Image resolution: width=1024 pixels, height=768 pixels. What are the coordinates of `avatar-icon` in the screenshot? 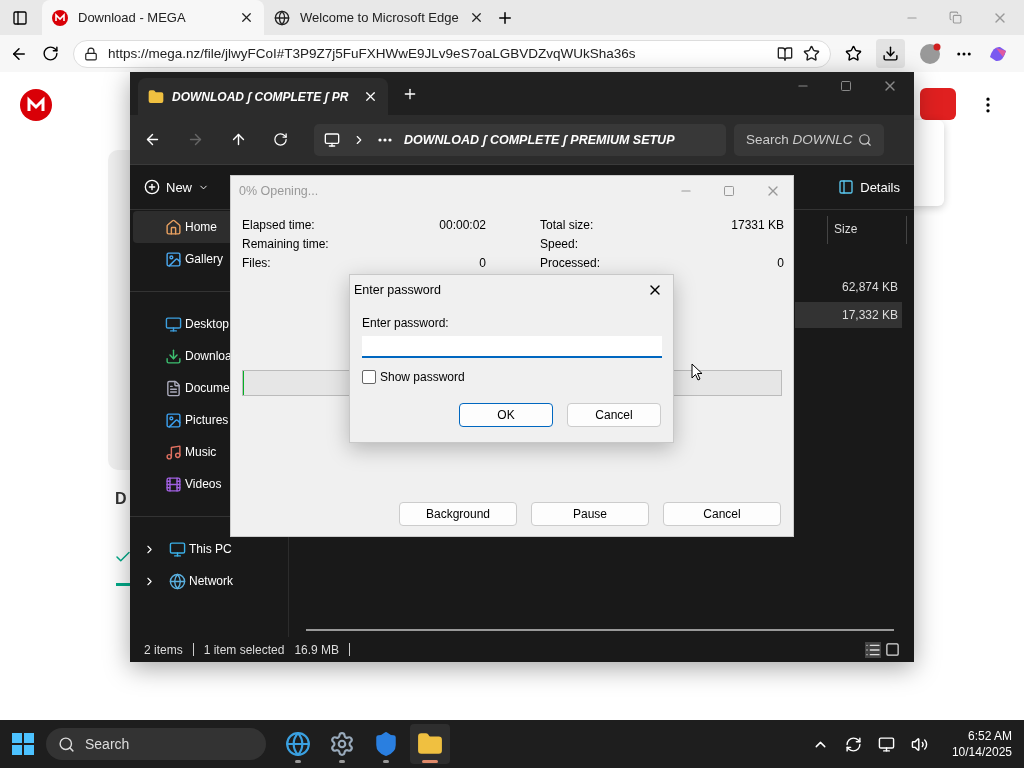 It's located at (930, 53).